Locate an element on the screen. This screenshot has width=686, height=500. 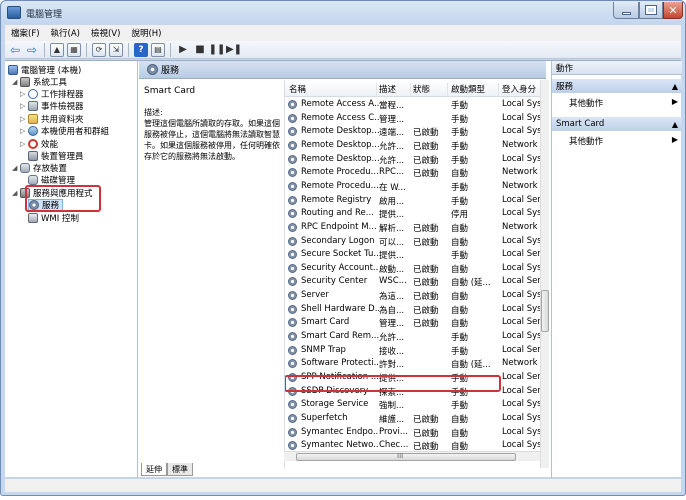
close-button: ✕ is located at coordinates (673, 10).